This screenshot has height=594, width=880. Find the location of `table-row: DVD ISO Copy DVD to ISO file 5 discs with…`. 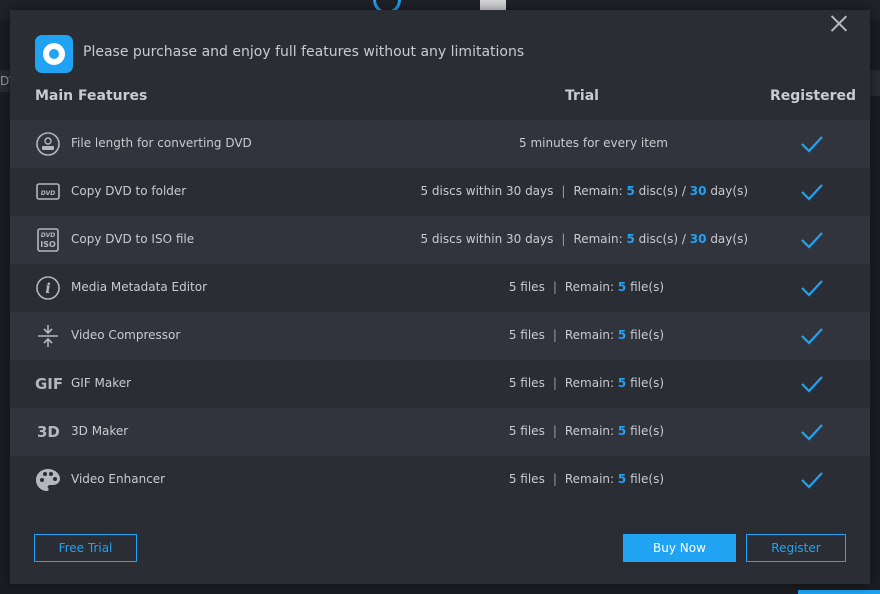

table-row: DVD ISO Copy DVD to ISO file 5 discs with… is located at coordinates (440, 240).